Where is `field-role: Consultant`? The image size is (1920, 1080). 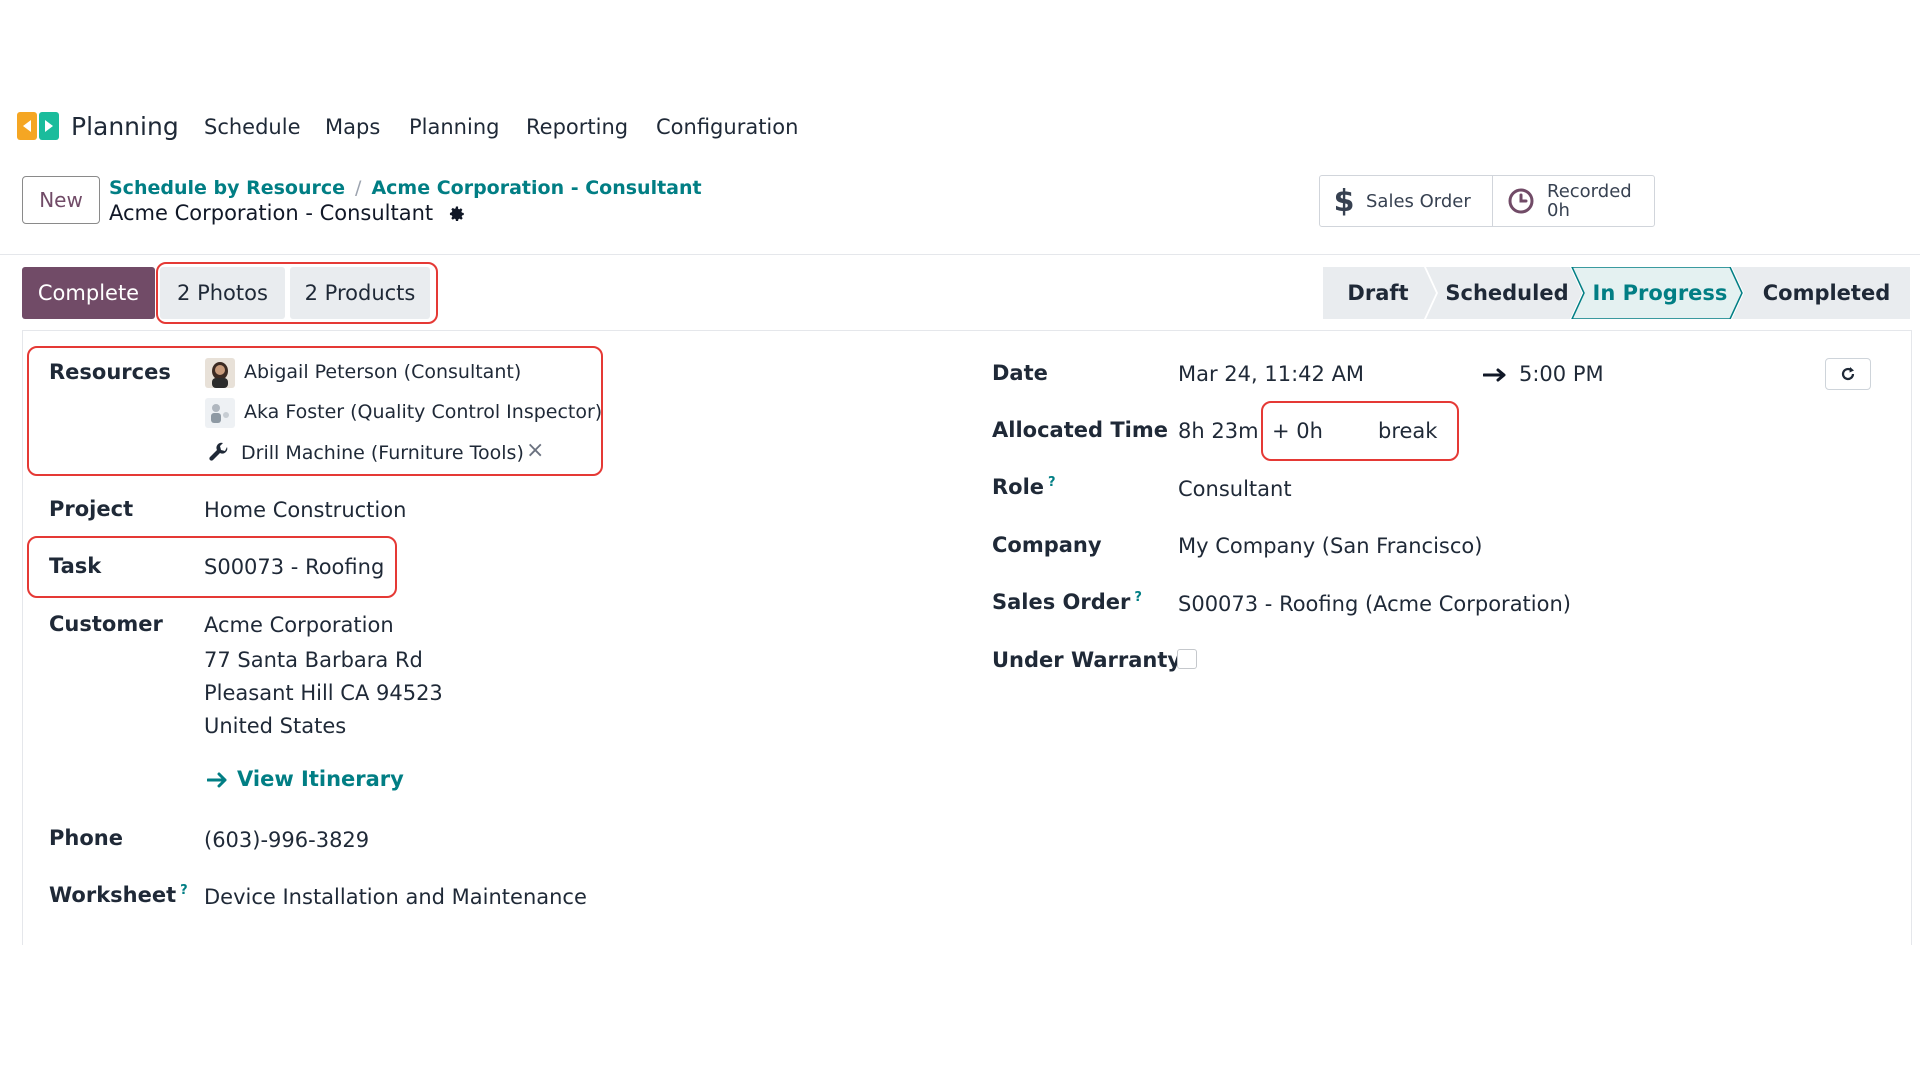
field-role: Consultant is located at coordinates (1235, 489).